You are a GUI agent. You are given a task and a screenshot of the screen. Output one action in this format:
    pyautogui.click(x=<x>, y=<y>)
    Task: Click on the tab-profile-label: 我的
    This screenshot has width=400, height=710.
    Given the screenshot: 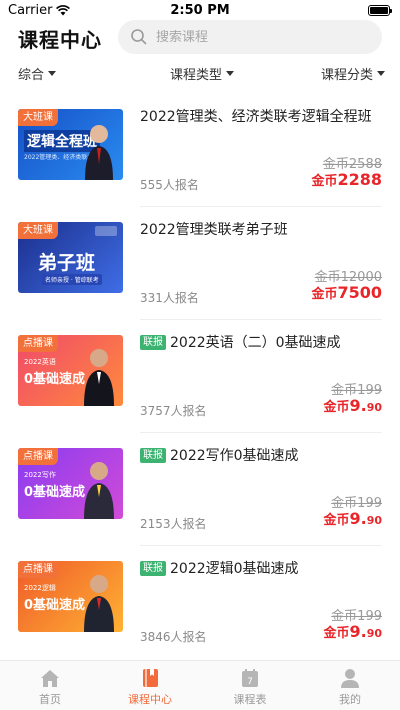 What is the action you would take?
    pyautogui.click(x=350, y=699)
    